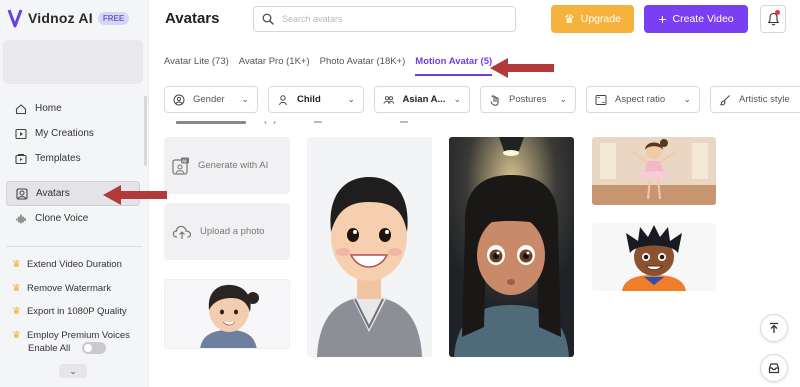 Image resolution: width=800 pixels, height=387 pixels. I want to click on upload-photo-card: Upload a photo, so click(227, 231).